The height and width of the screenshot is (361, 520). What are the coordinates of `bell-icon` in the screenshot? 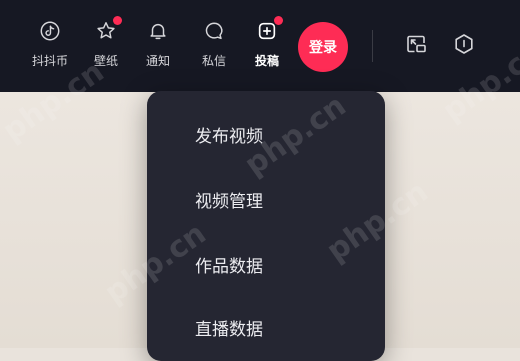 It's located at (158, 31).